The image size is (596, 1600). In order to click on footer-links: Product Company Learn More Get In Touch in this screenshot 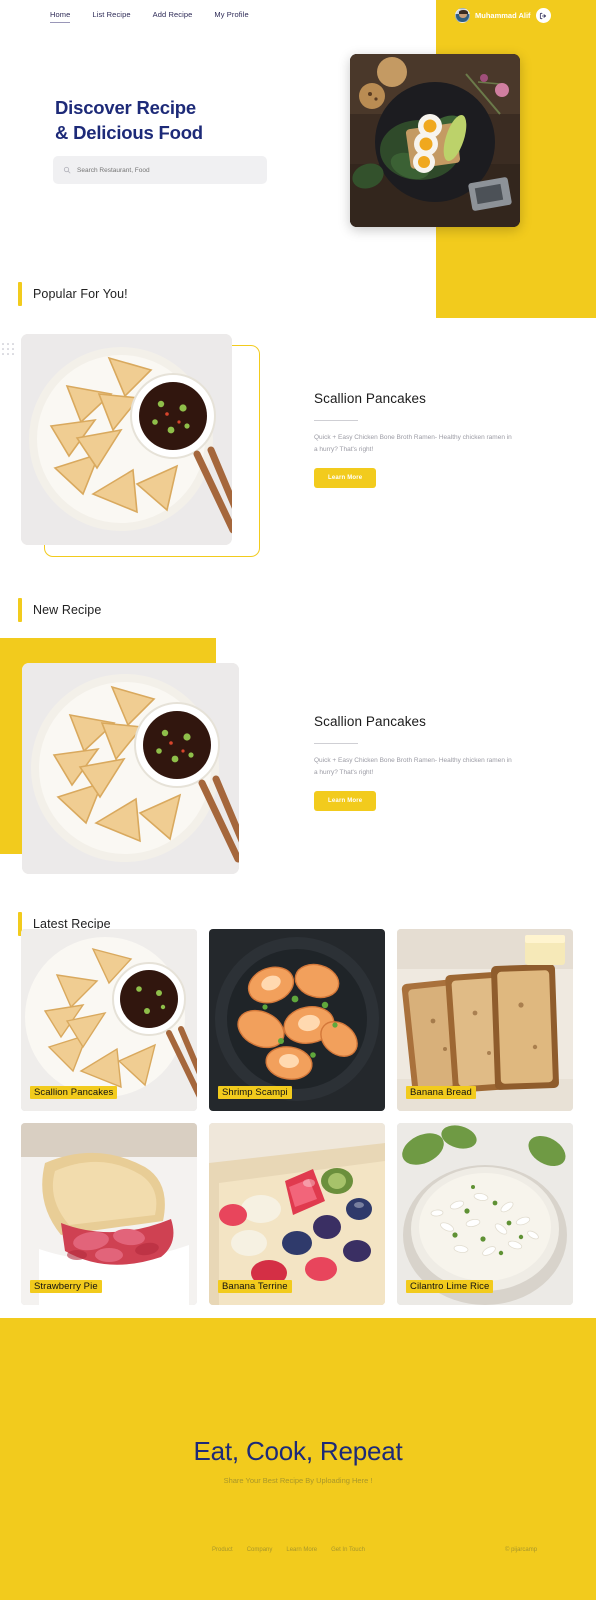, I will do `click(288, 1550)`.